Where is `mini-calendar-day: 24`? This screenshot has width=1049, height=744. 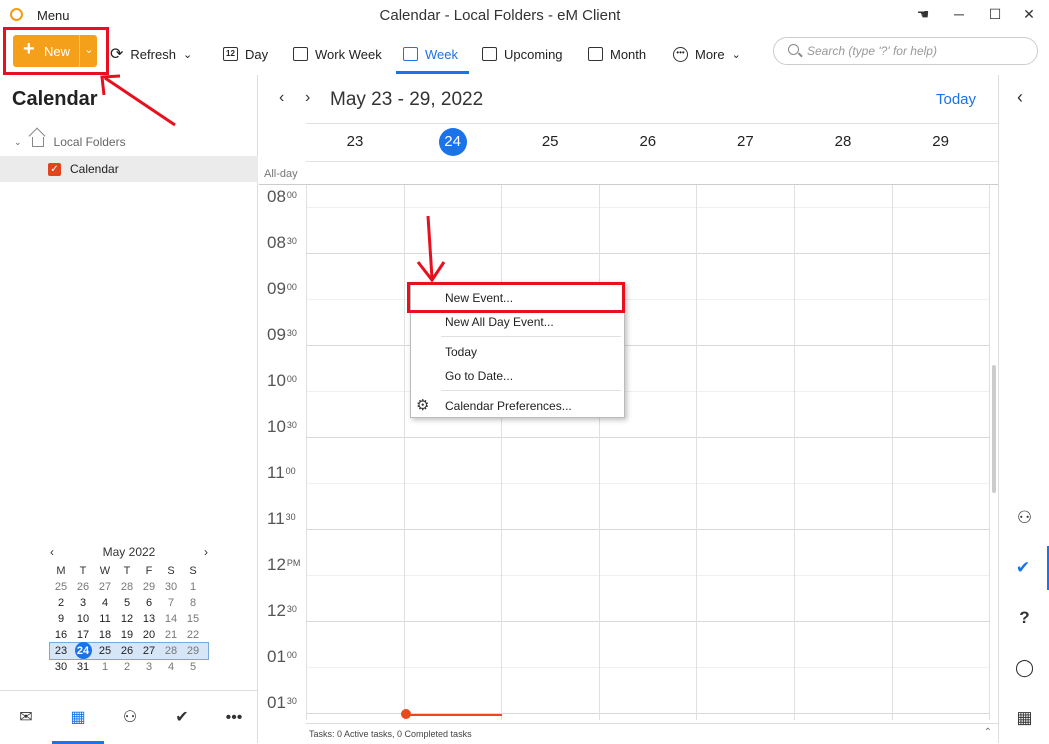 mini-calendar-day: 24 is located at coordinates (83, 650).